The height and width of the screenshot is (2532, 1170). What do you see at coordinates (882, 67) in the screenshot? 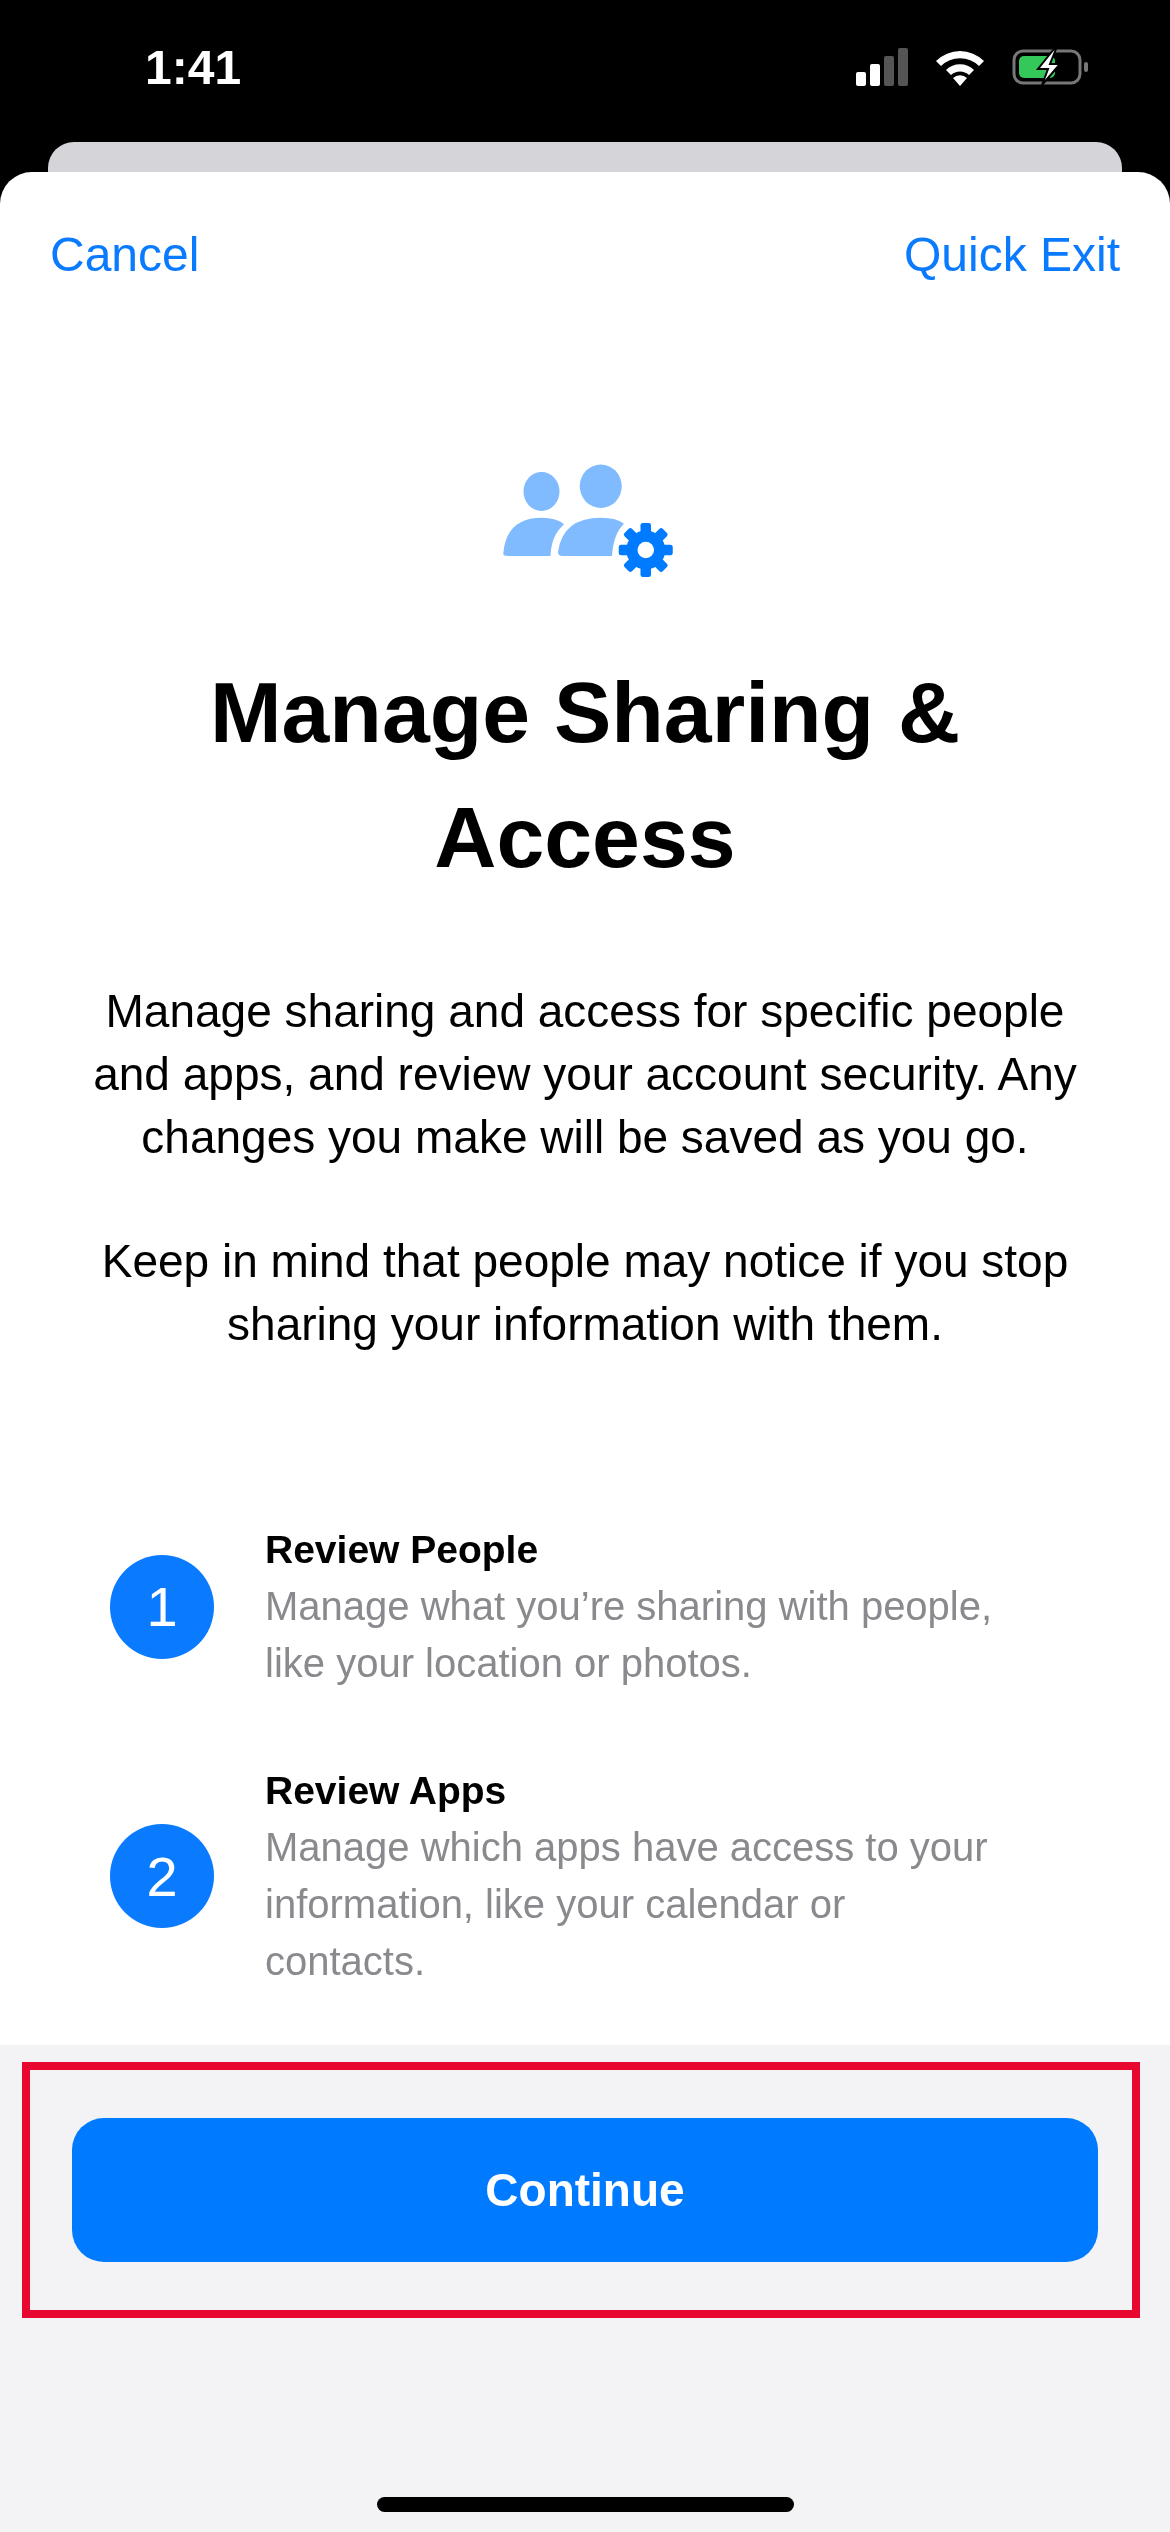
I see `signal-icon` at bounding box center [882, 67].